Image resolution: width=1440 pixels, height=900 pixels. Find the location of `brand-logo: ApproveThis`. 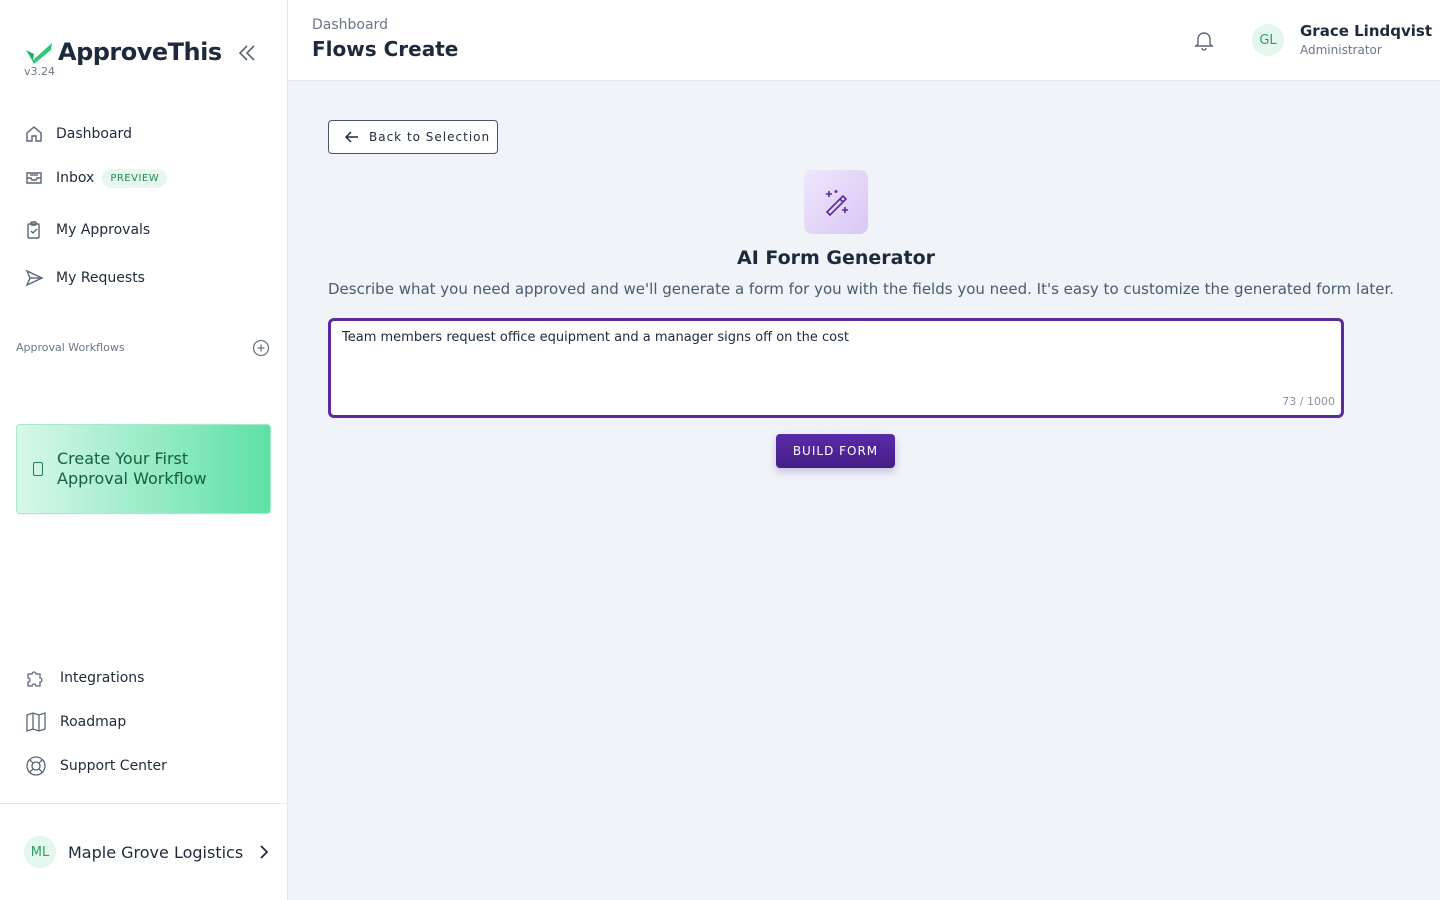

brand-logo: ApproveThis is located at coordinates (123, 52).